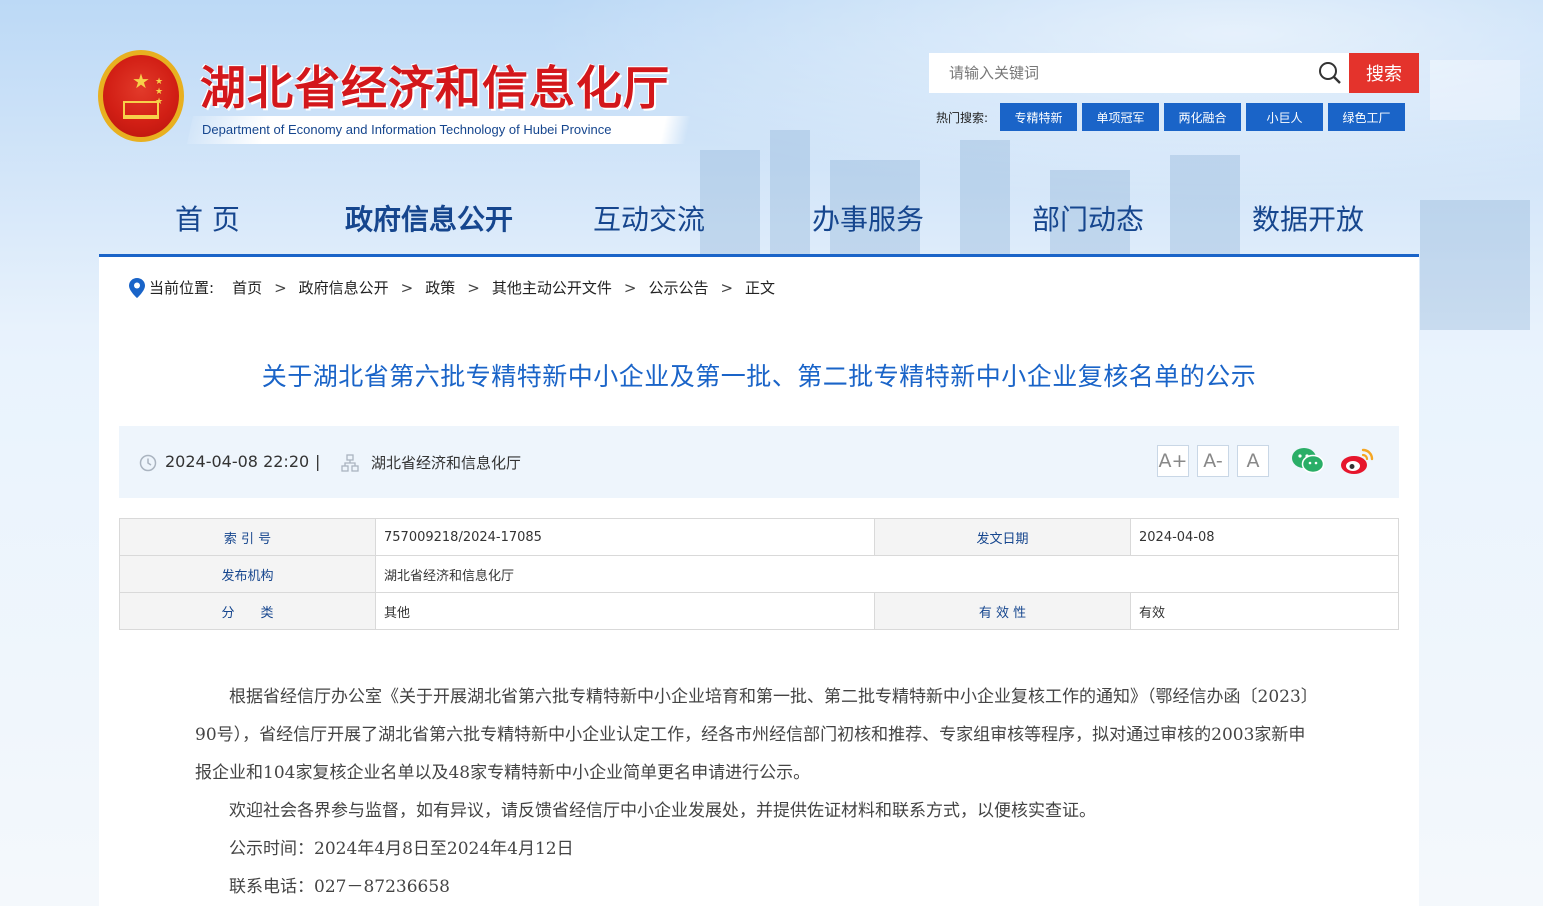 The image size is (1543, 906). What do you see at coordinates (1366, 117) in the screenshot?
I see `hot-tag-lvsegongchang: 绿色工厂` at bounding box center [1366, 117].